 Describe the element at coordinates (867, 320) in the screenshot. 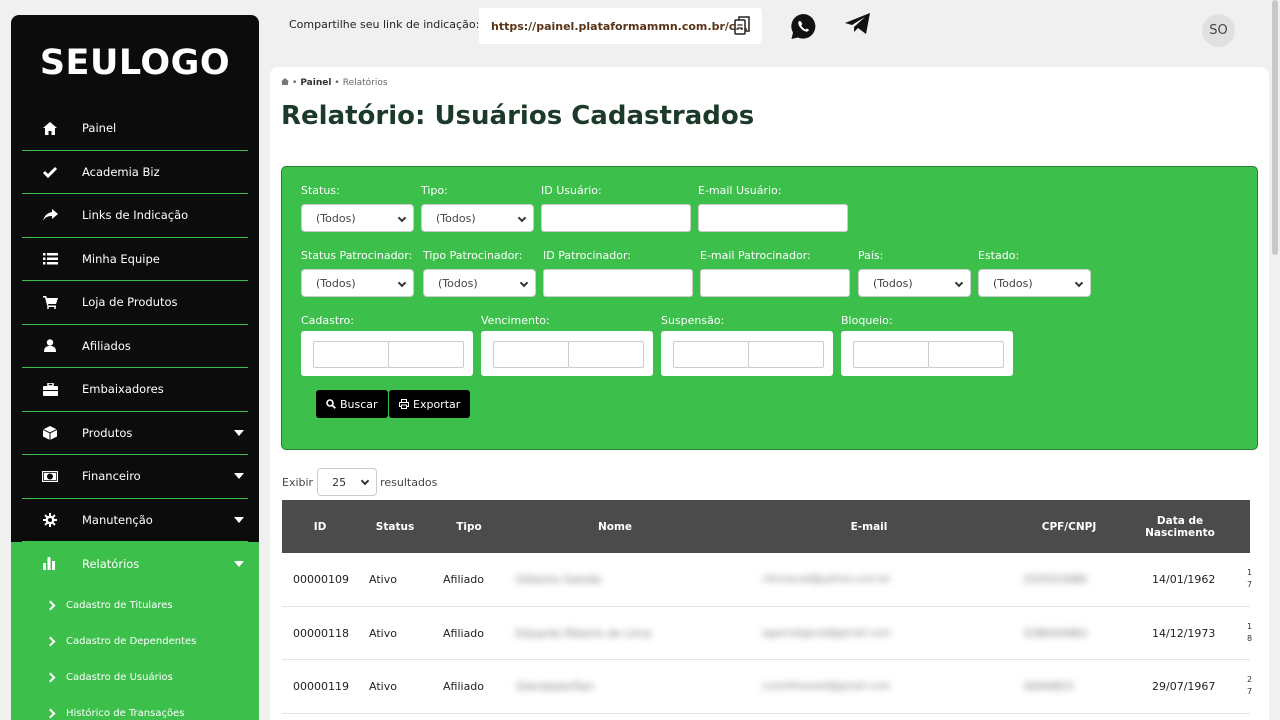

I see `bloqueio-label: Bloqueio:` at that location.